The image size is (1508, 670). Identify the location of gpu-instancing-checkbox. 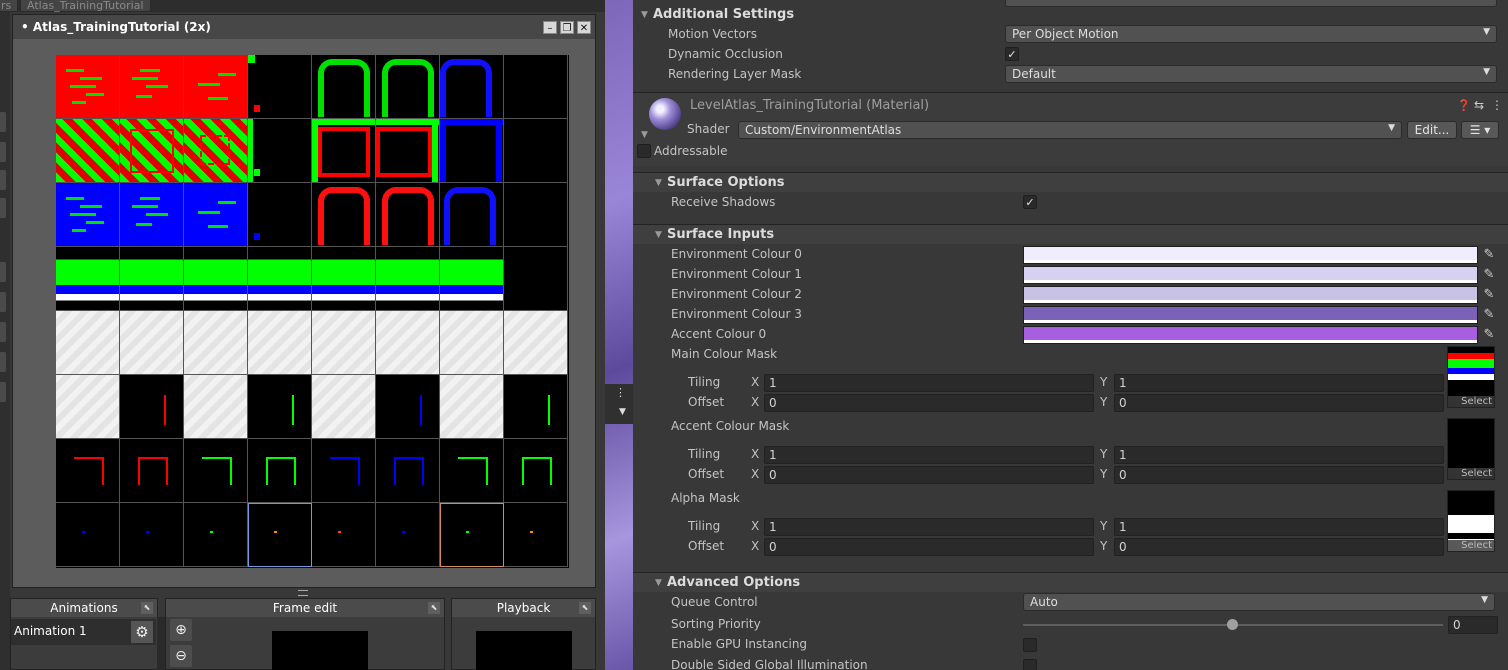
(1030, 645).